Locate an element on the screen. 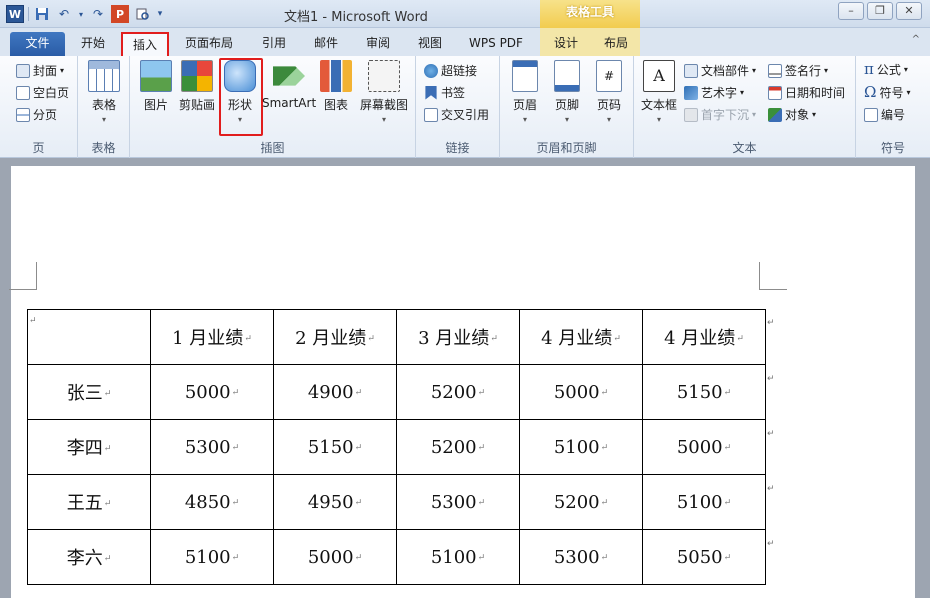 This screenshot has width=930, height=598. table-cell: 王五↵ is located at coordinates (89, 502).